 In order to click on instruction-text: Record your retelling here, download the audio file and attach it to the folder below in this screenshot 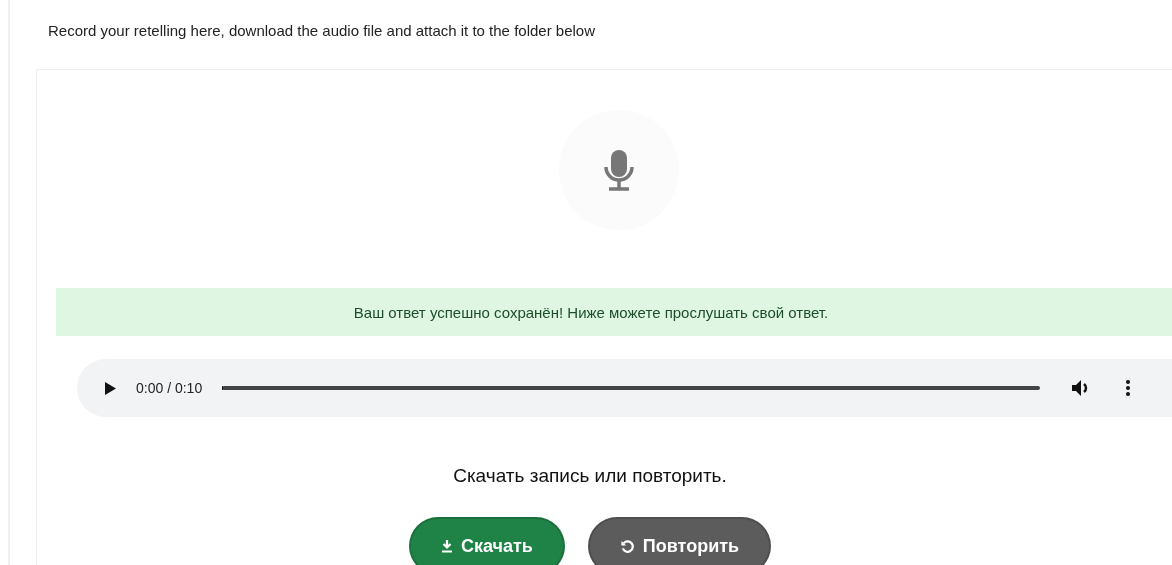, I will do `click(322, 31)`.